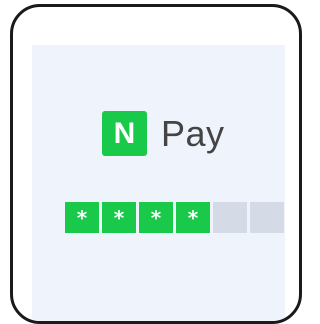 This screenshot has height=324, width=320. Describe the element at coordinates (193, 133) in the screenshot. I see `brand-name: Pay` at that location.